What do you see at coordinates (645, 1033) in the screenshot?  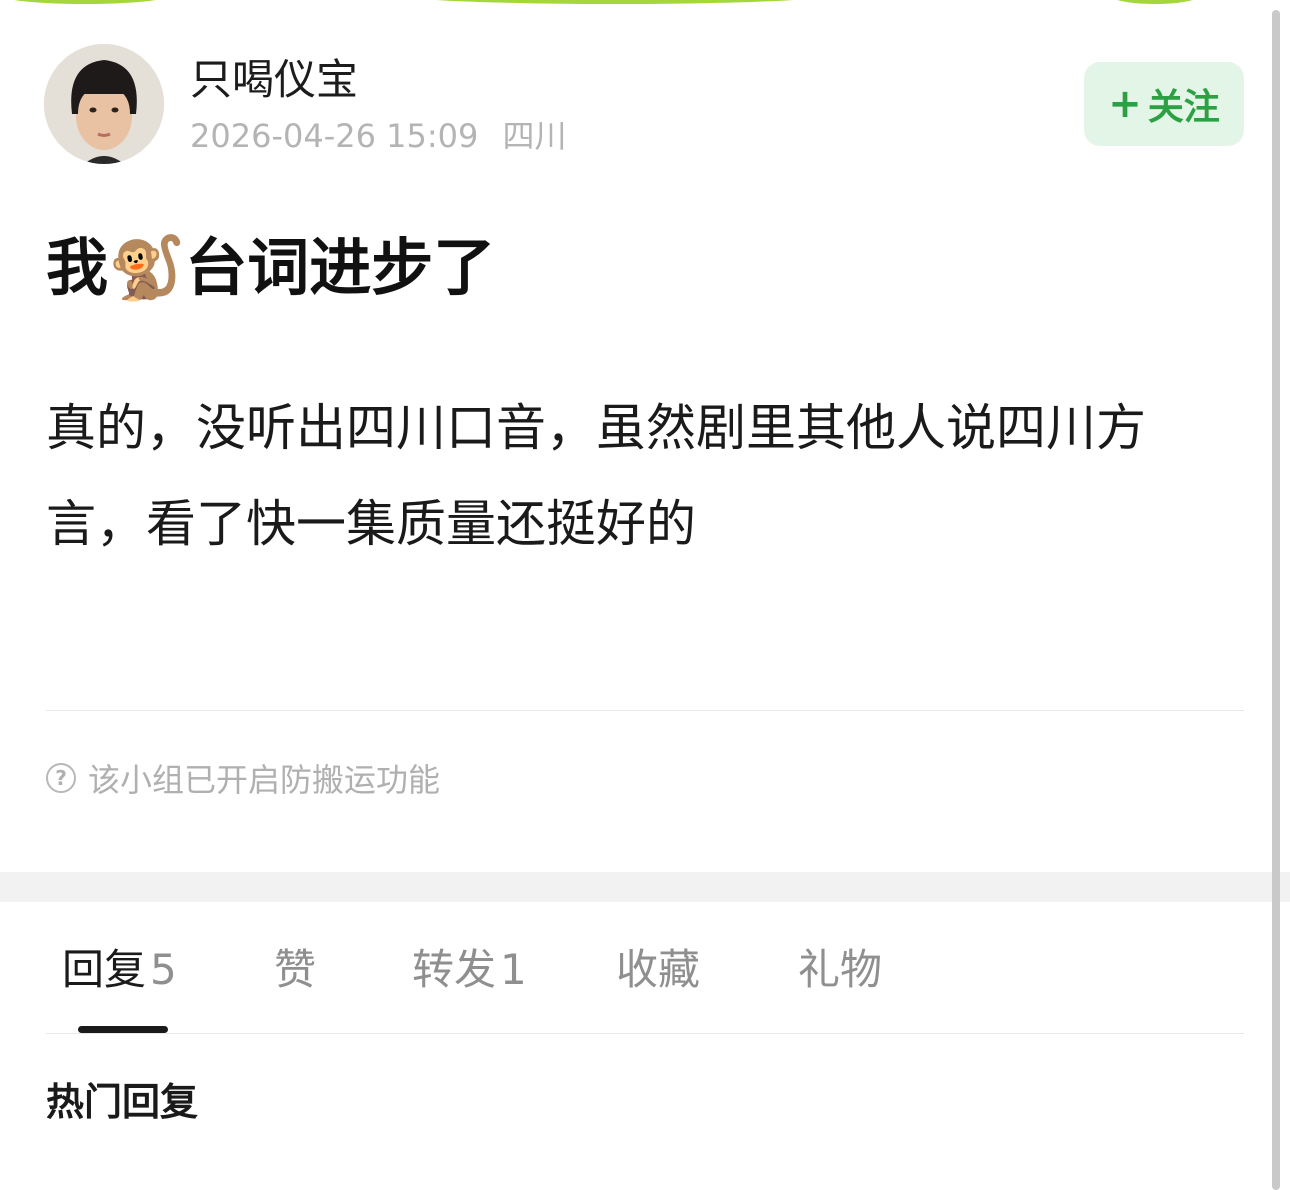 I see `tabs-divider` at bounding box center [645, 1033].